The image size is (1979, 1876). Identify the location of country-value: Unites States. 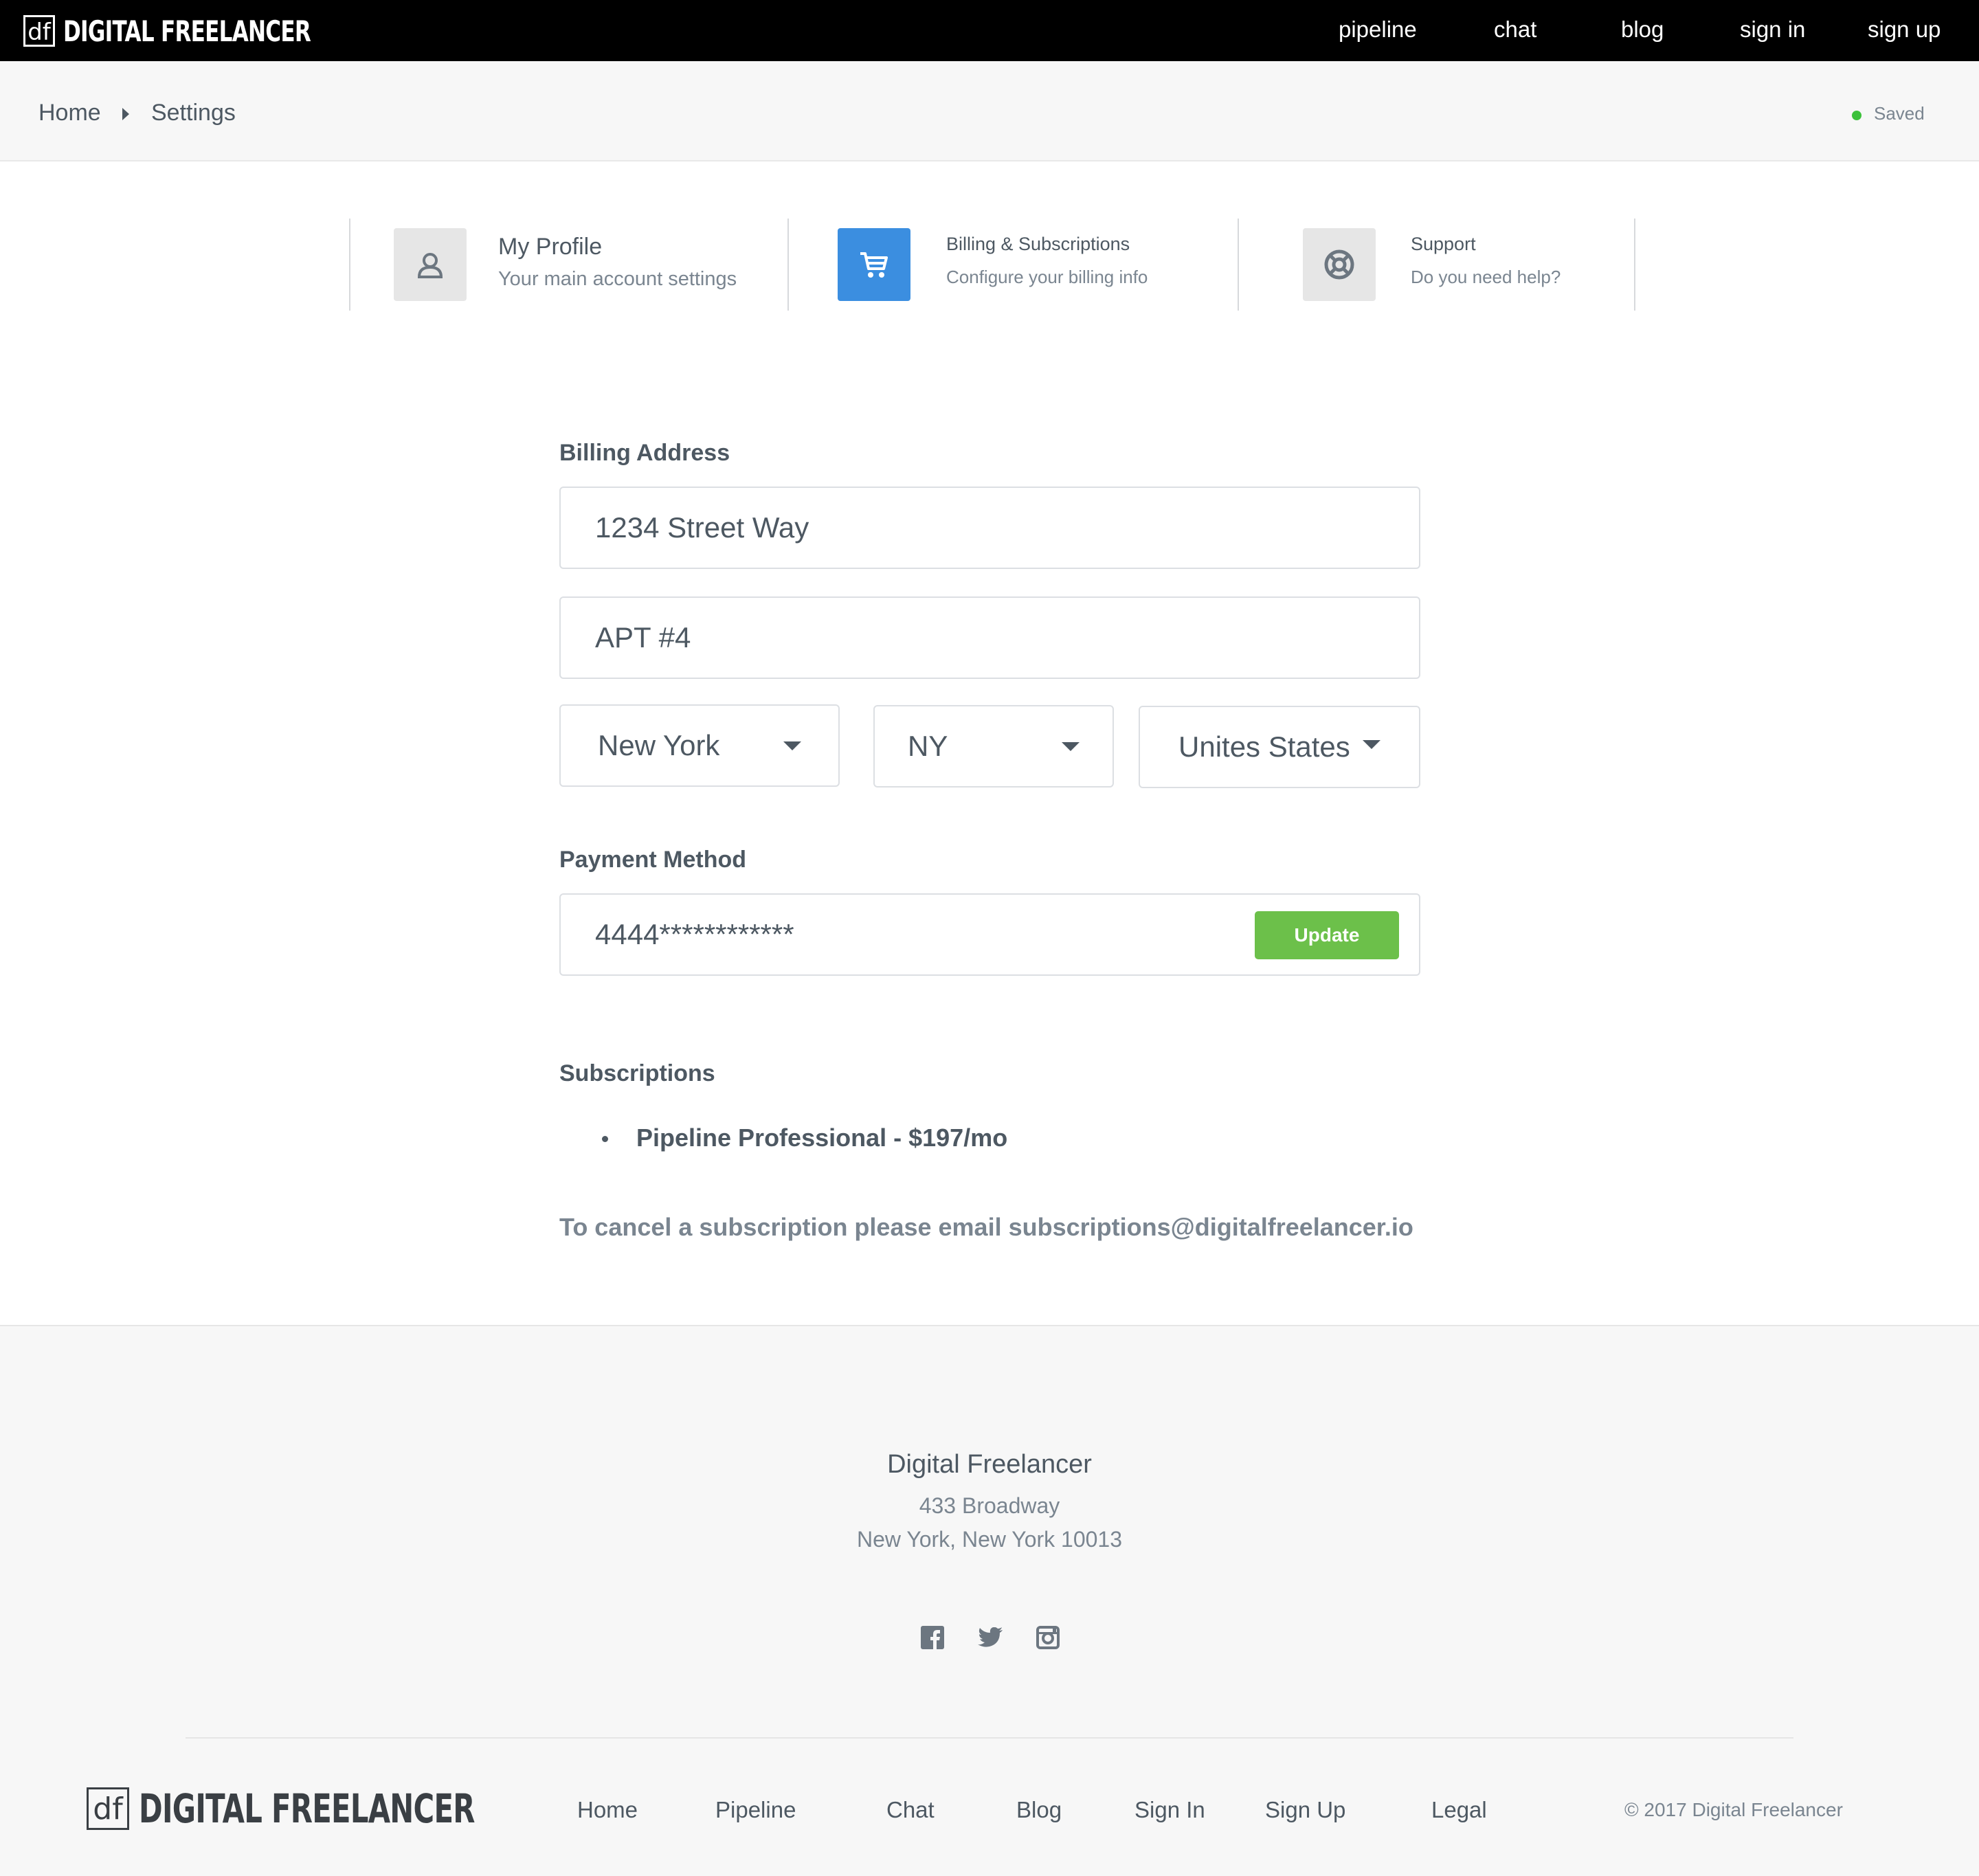
(1264, 746).